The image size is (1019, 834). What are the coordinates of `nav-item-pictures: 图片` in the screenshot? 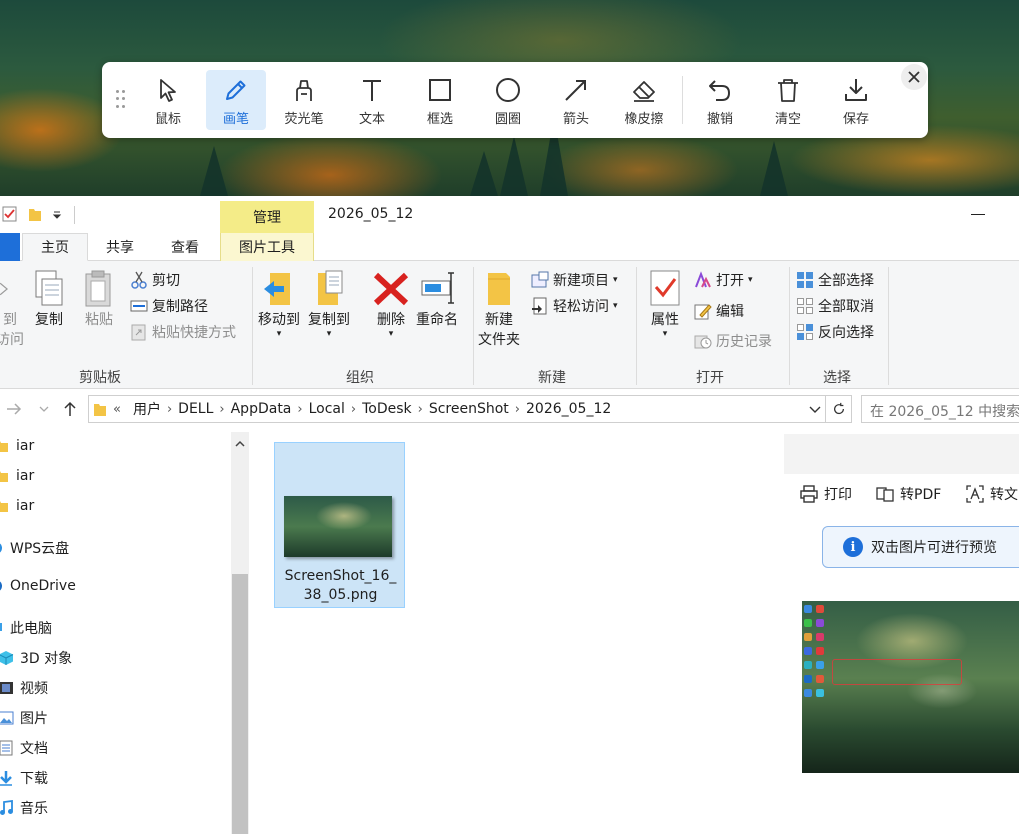 It's located at (24, 718).